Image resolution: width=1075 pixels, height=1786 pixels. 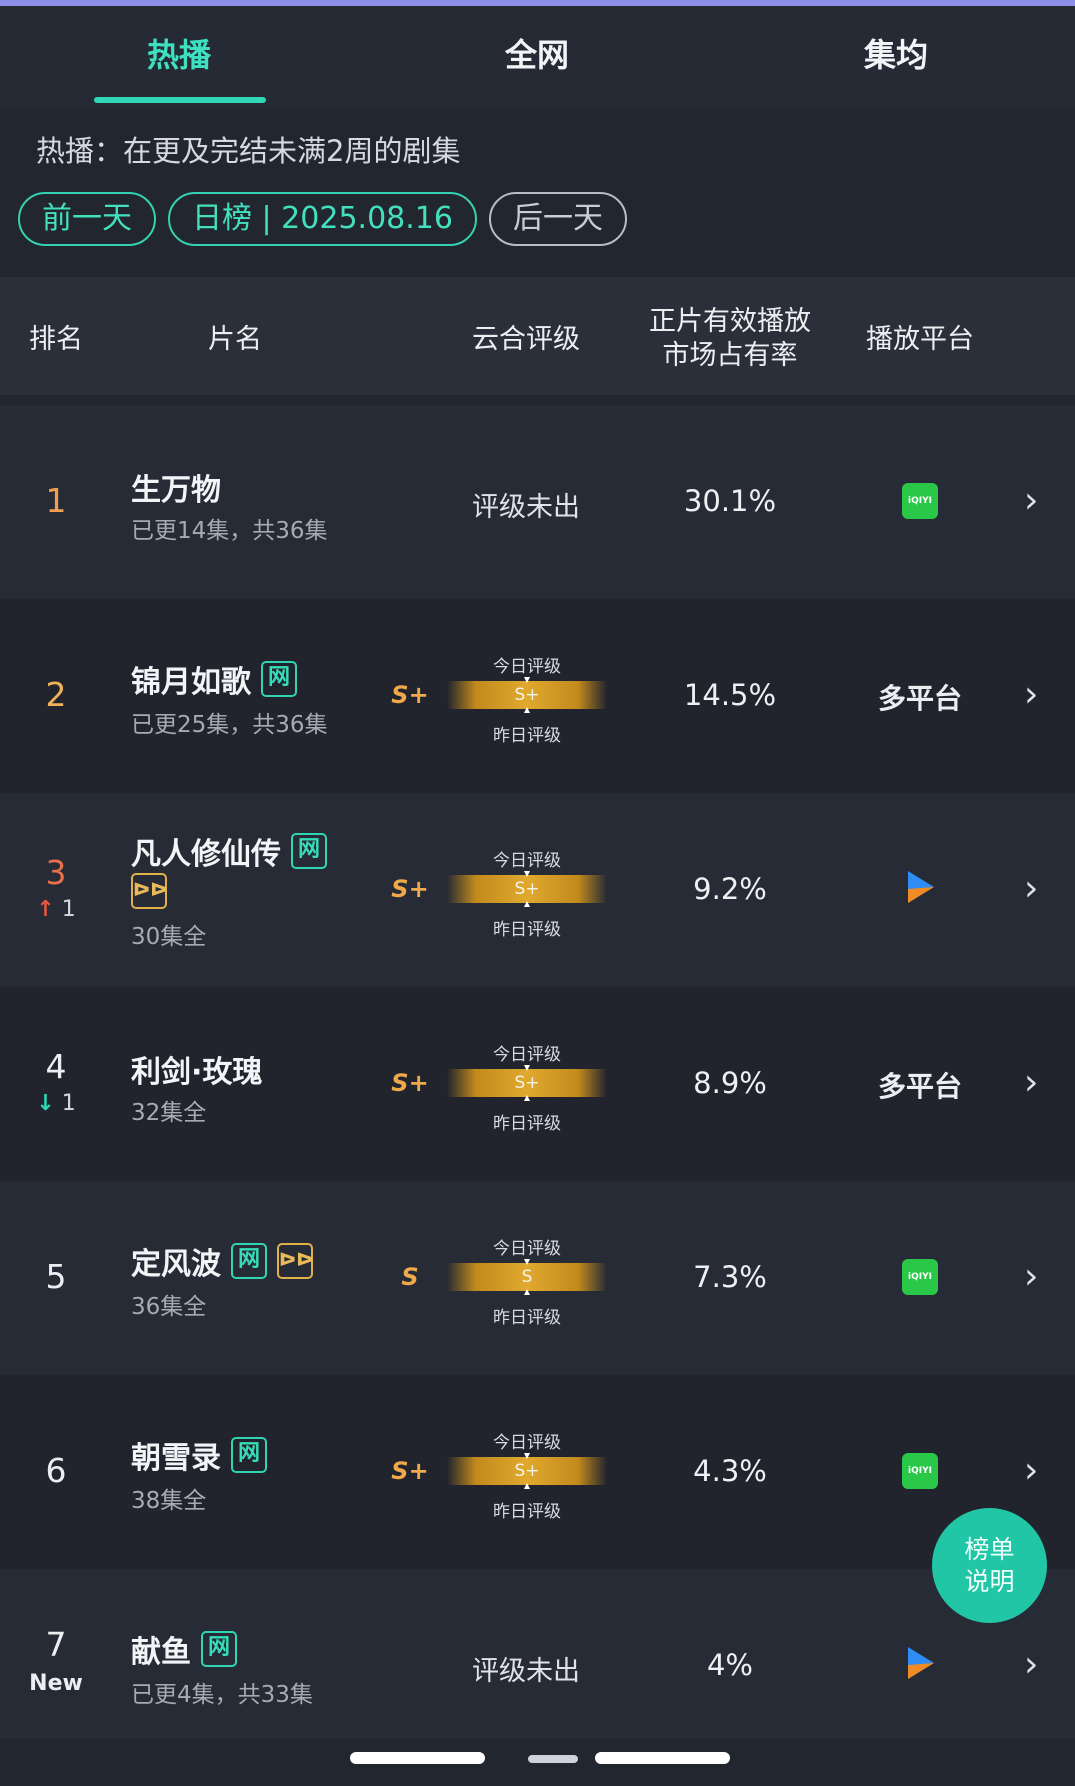 I want to click on drama-title: 定风波网 ᐅᐅ, so click(x=222, y=1261).